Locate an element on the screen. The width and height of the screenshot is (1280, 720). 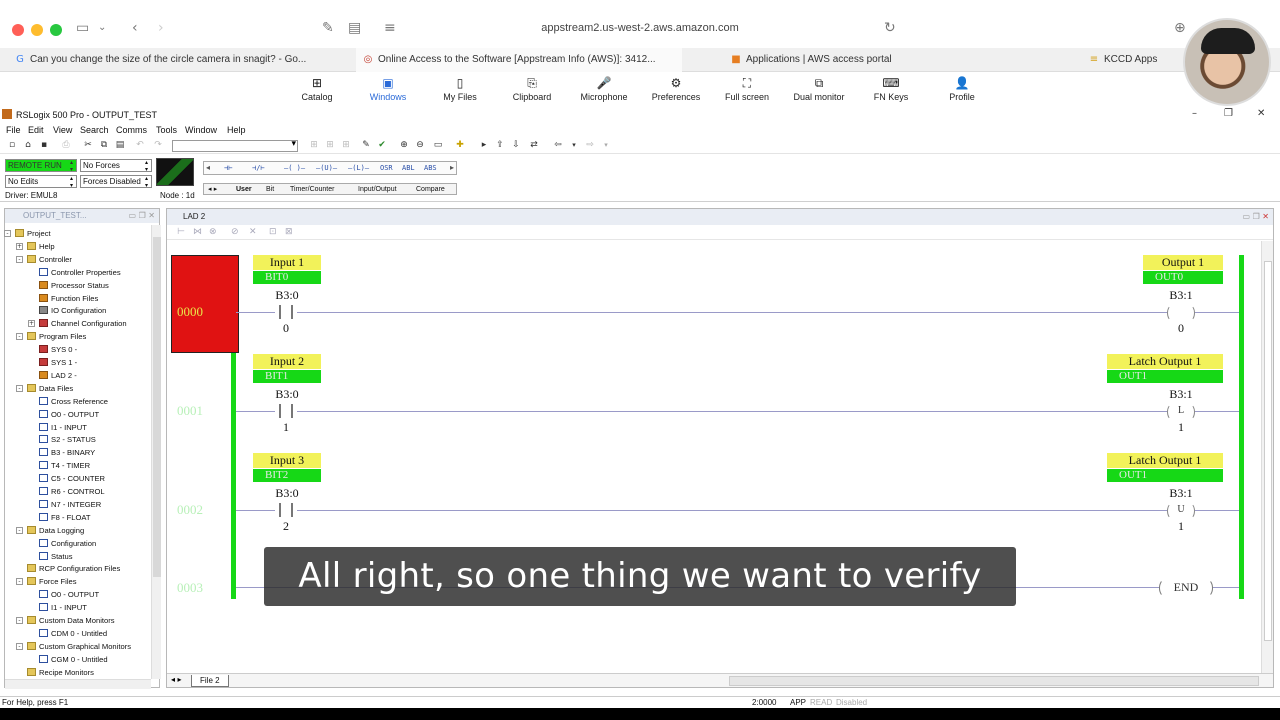
end-instruction: END is located at coordinates (1186, 588).